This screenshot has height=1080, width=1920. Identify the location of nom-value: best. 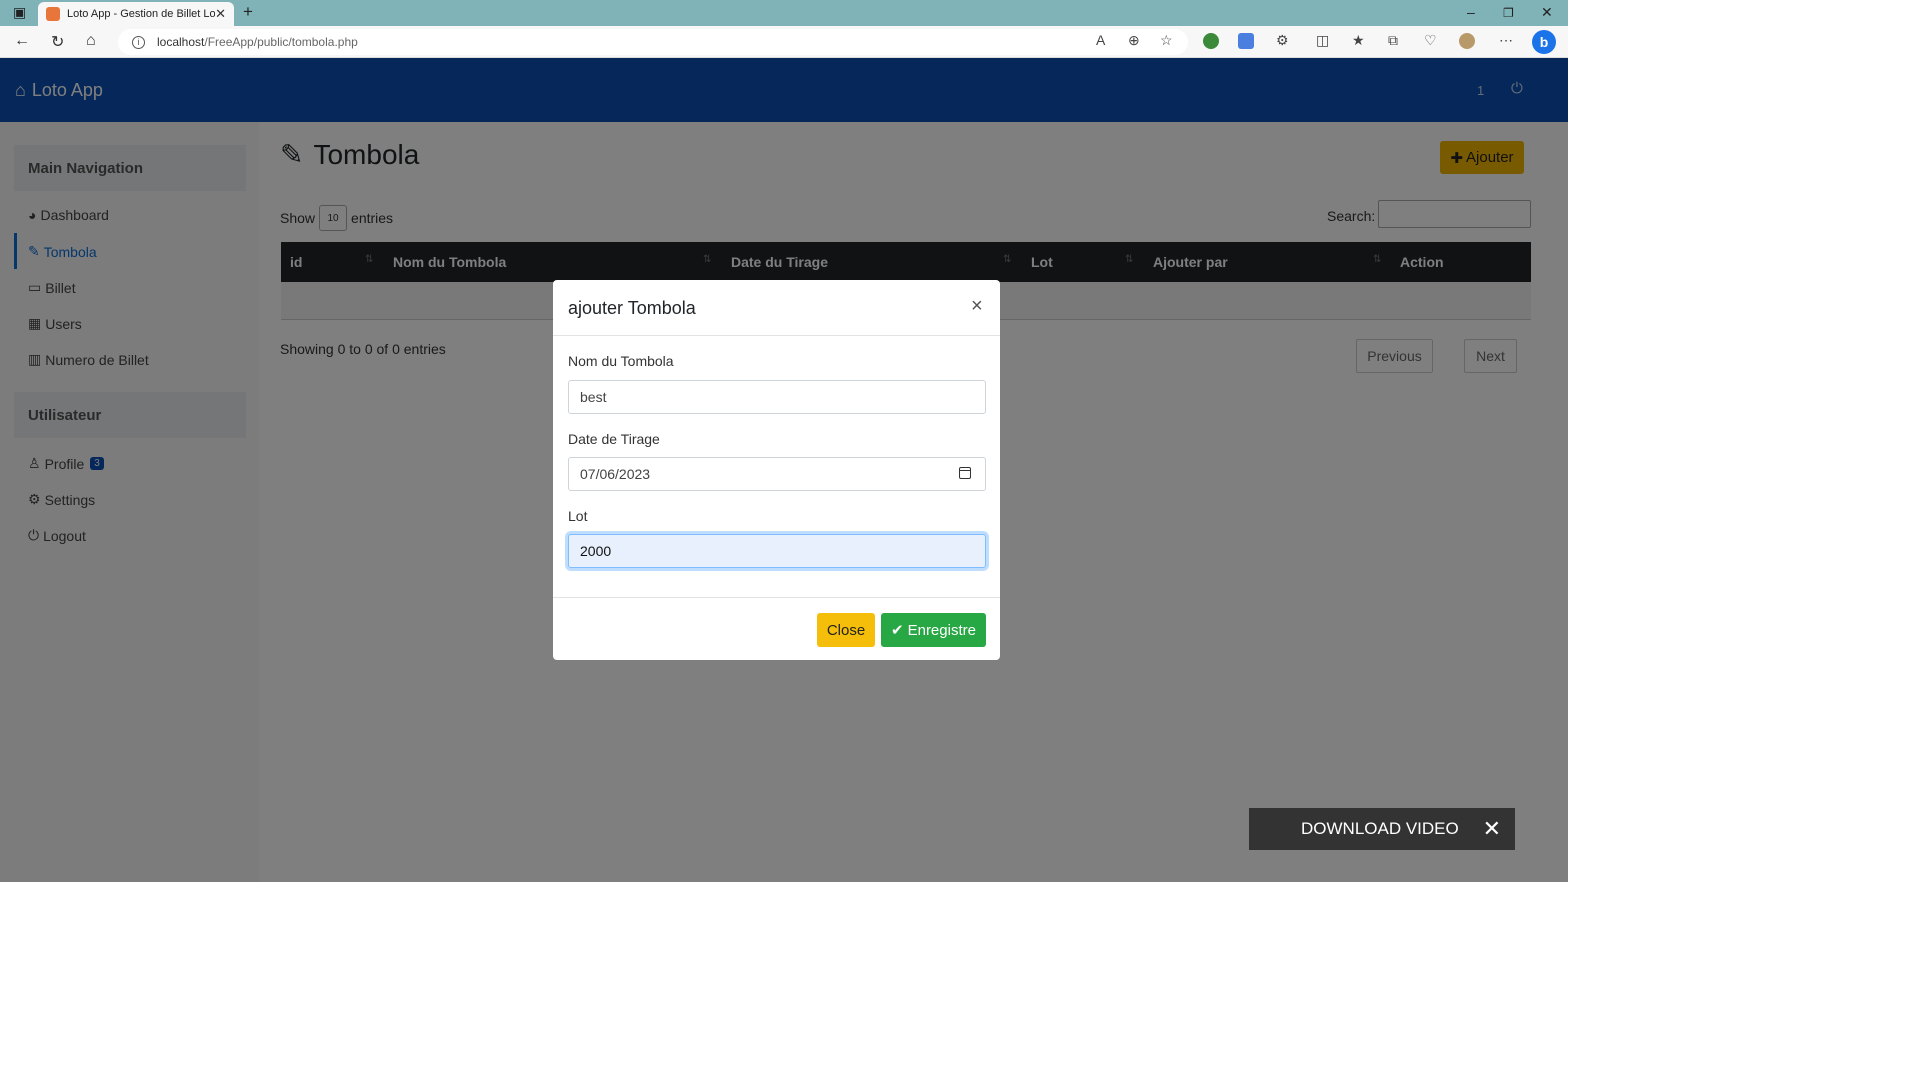
(593, 397).